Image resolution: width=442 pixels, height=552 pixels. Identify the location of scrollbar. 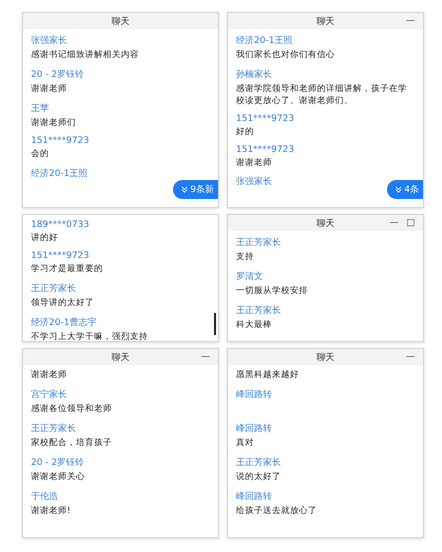
(215, 324).